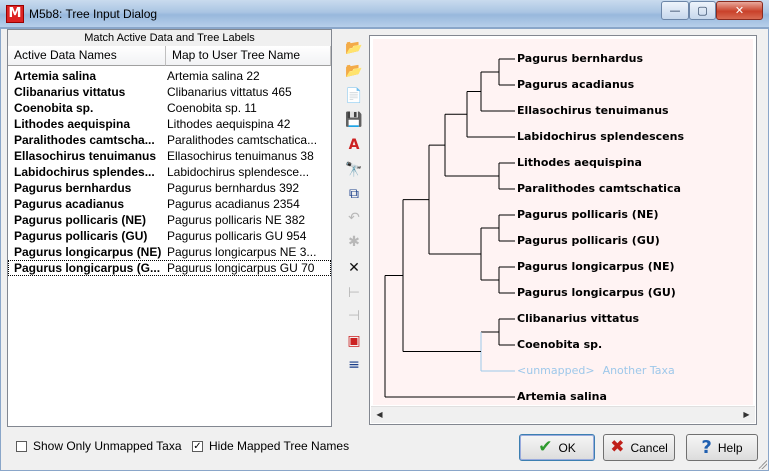  I want to click on sort-icon: ≡, so click(354, 365).